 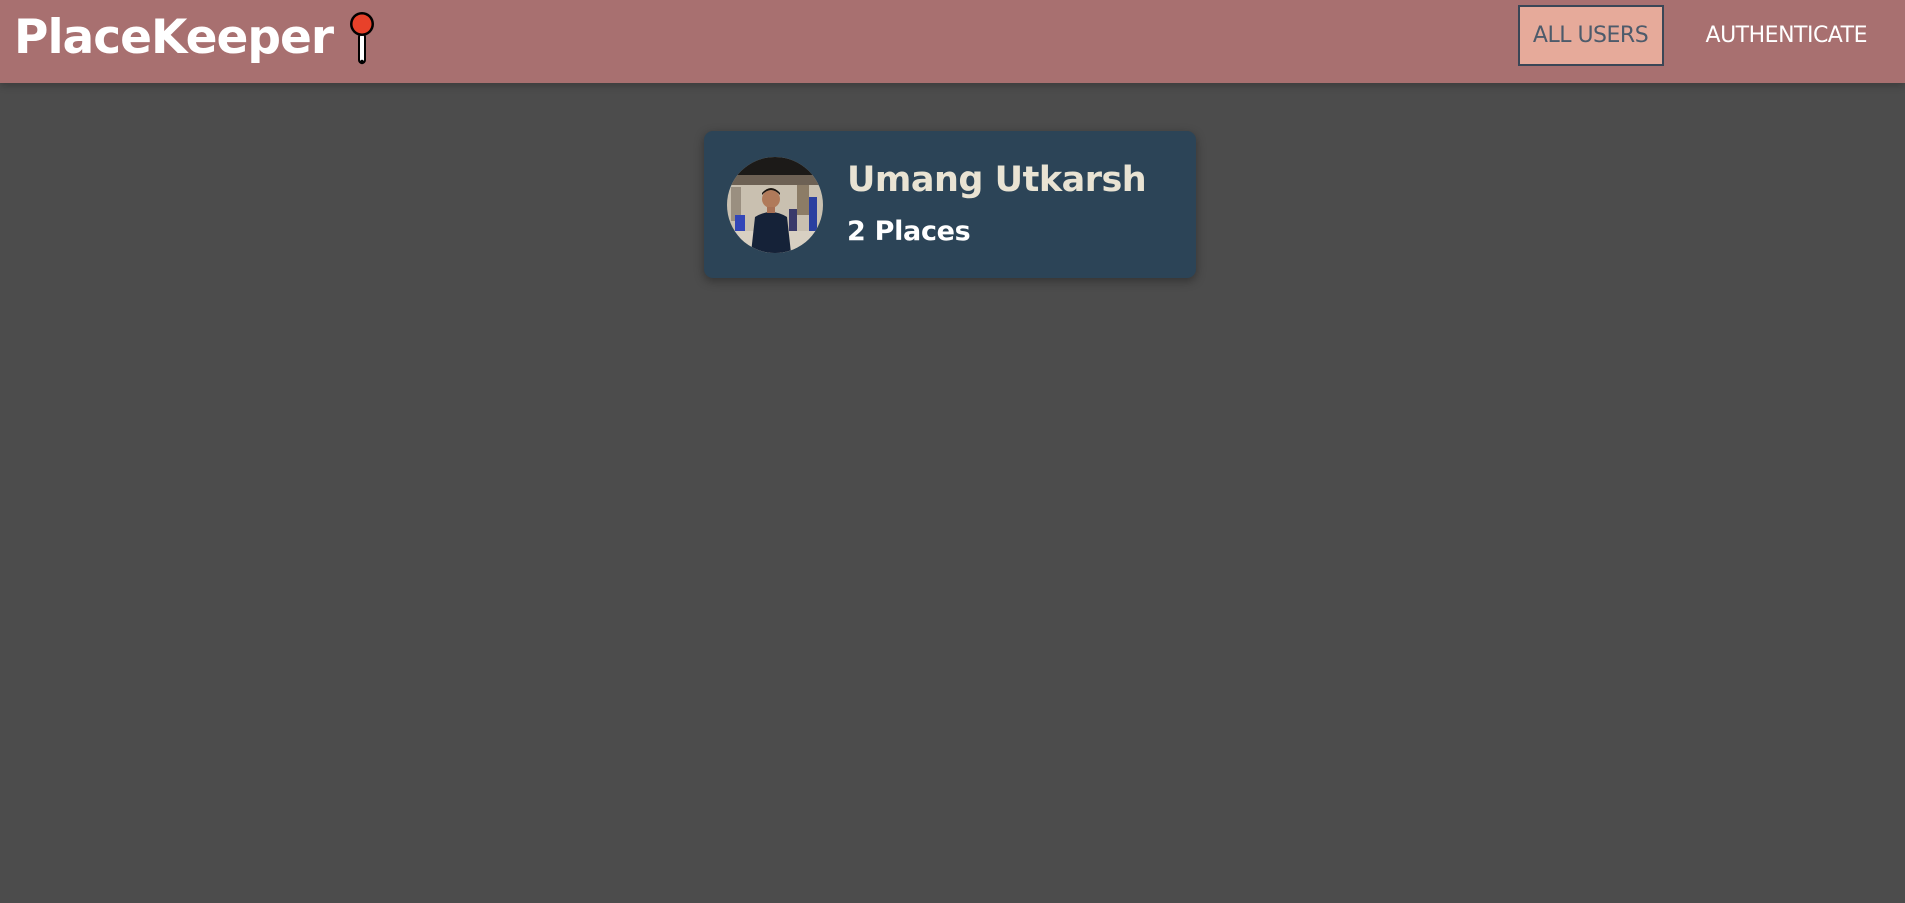 What do you see at coordinates (997, 180) in the screenshot?
I see `user-name: Umang Utkarsh` at bounding box center [997, 180].